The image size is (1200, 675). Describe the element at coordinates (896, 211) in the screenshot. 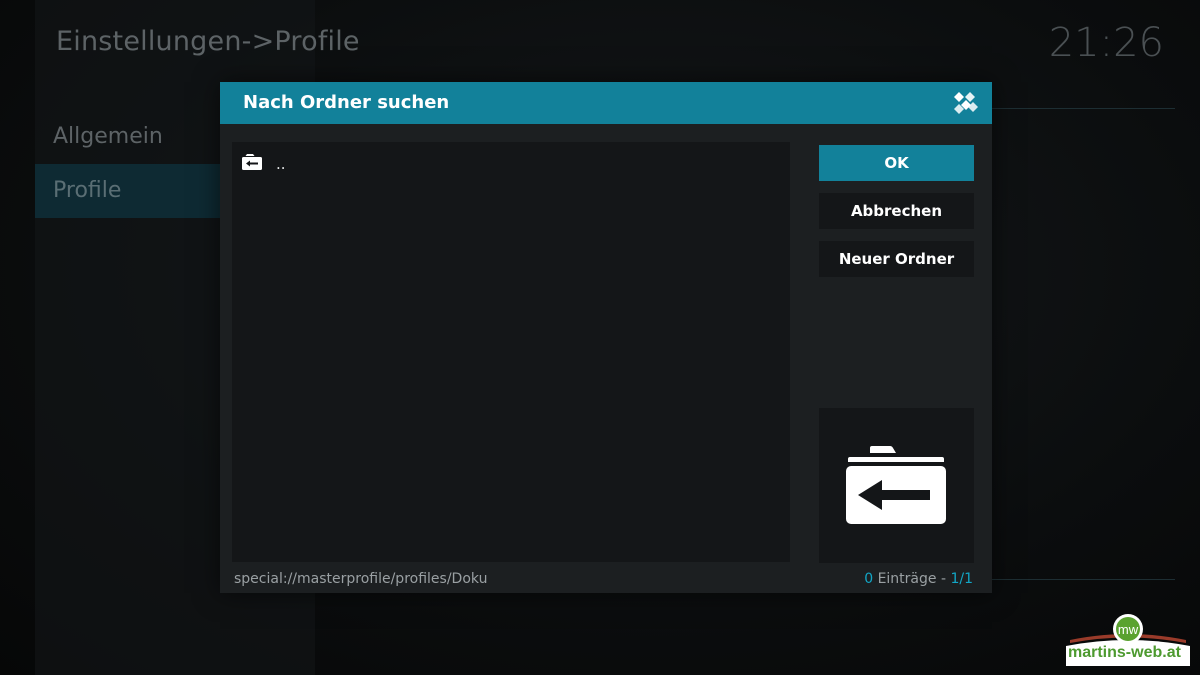

I see `cancel-button: Abbrechen` at that location.